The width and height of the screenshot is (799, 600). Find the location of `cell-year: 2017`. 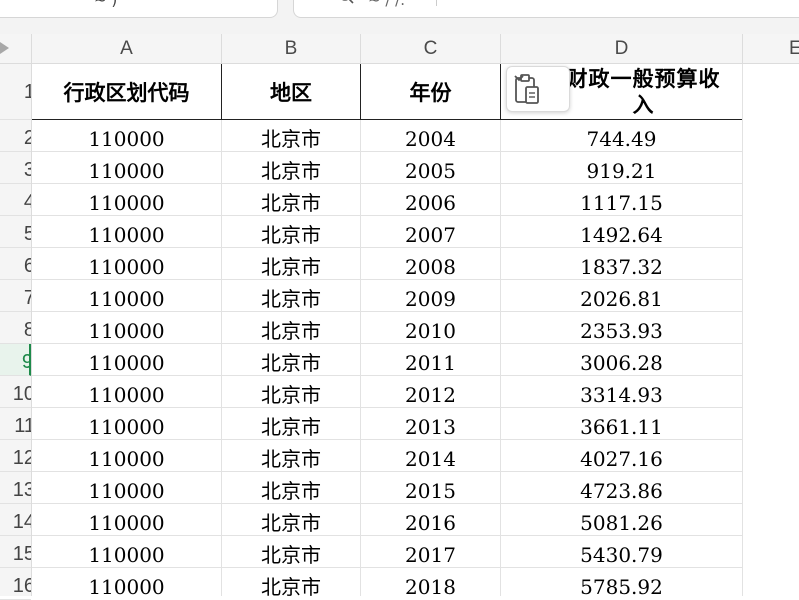

cell-year: 2017 is located at coordinates (431, 552).